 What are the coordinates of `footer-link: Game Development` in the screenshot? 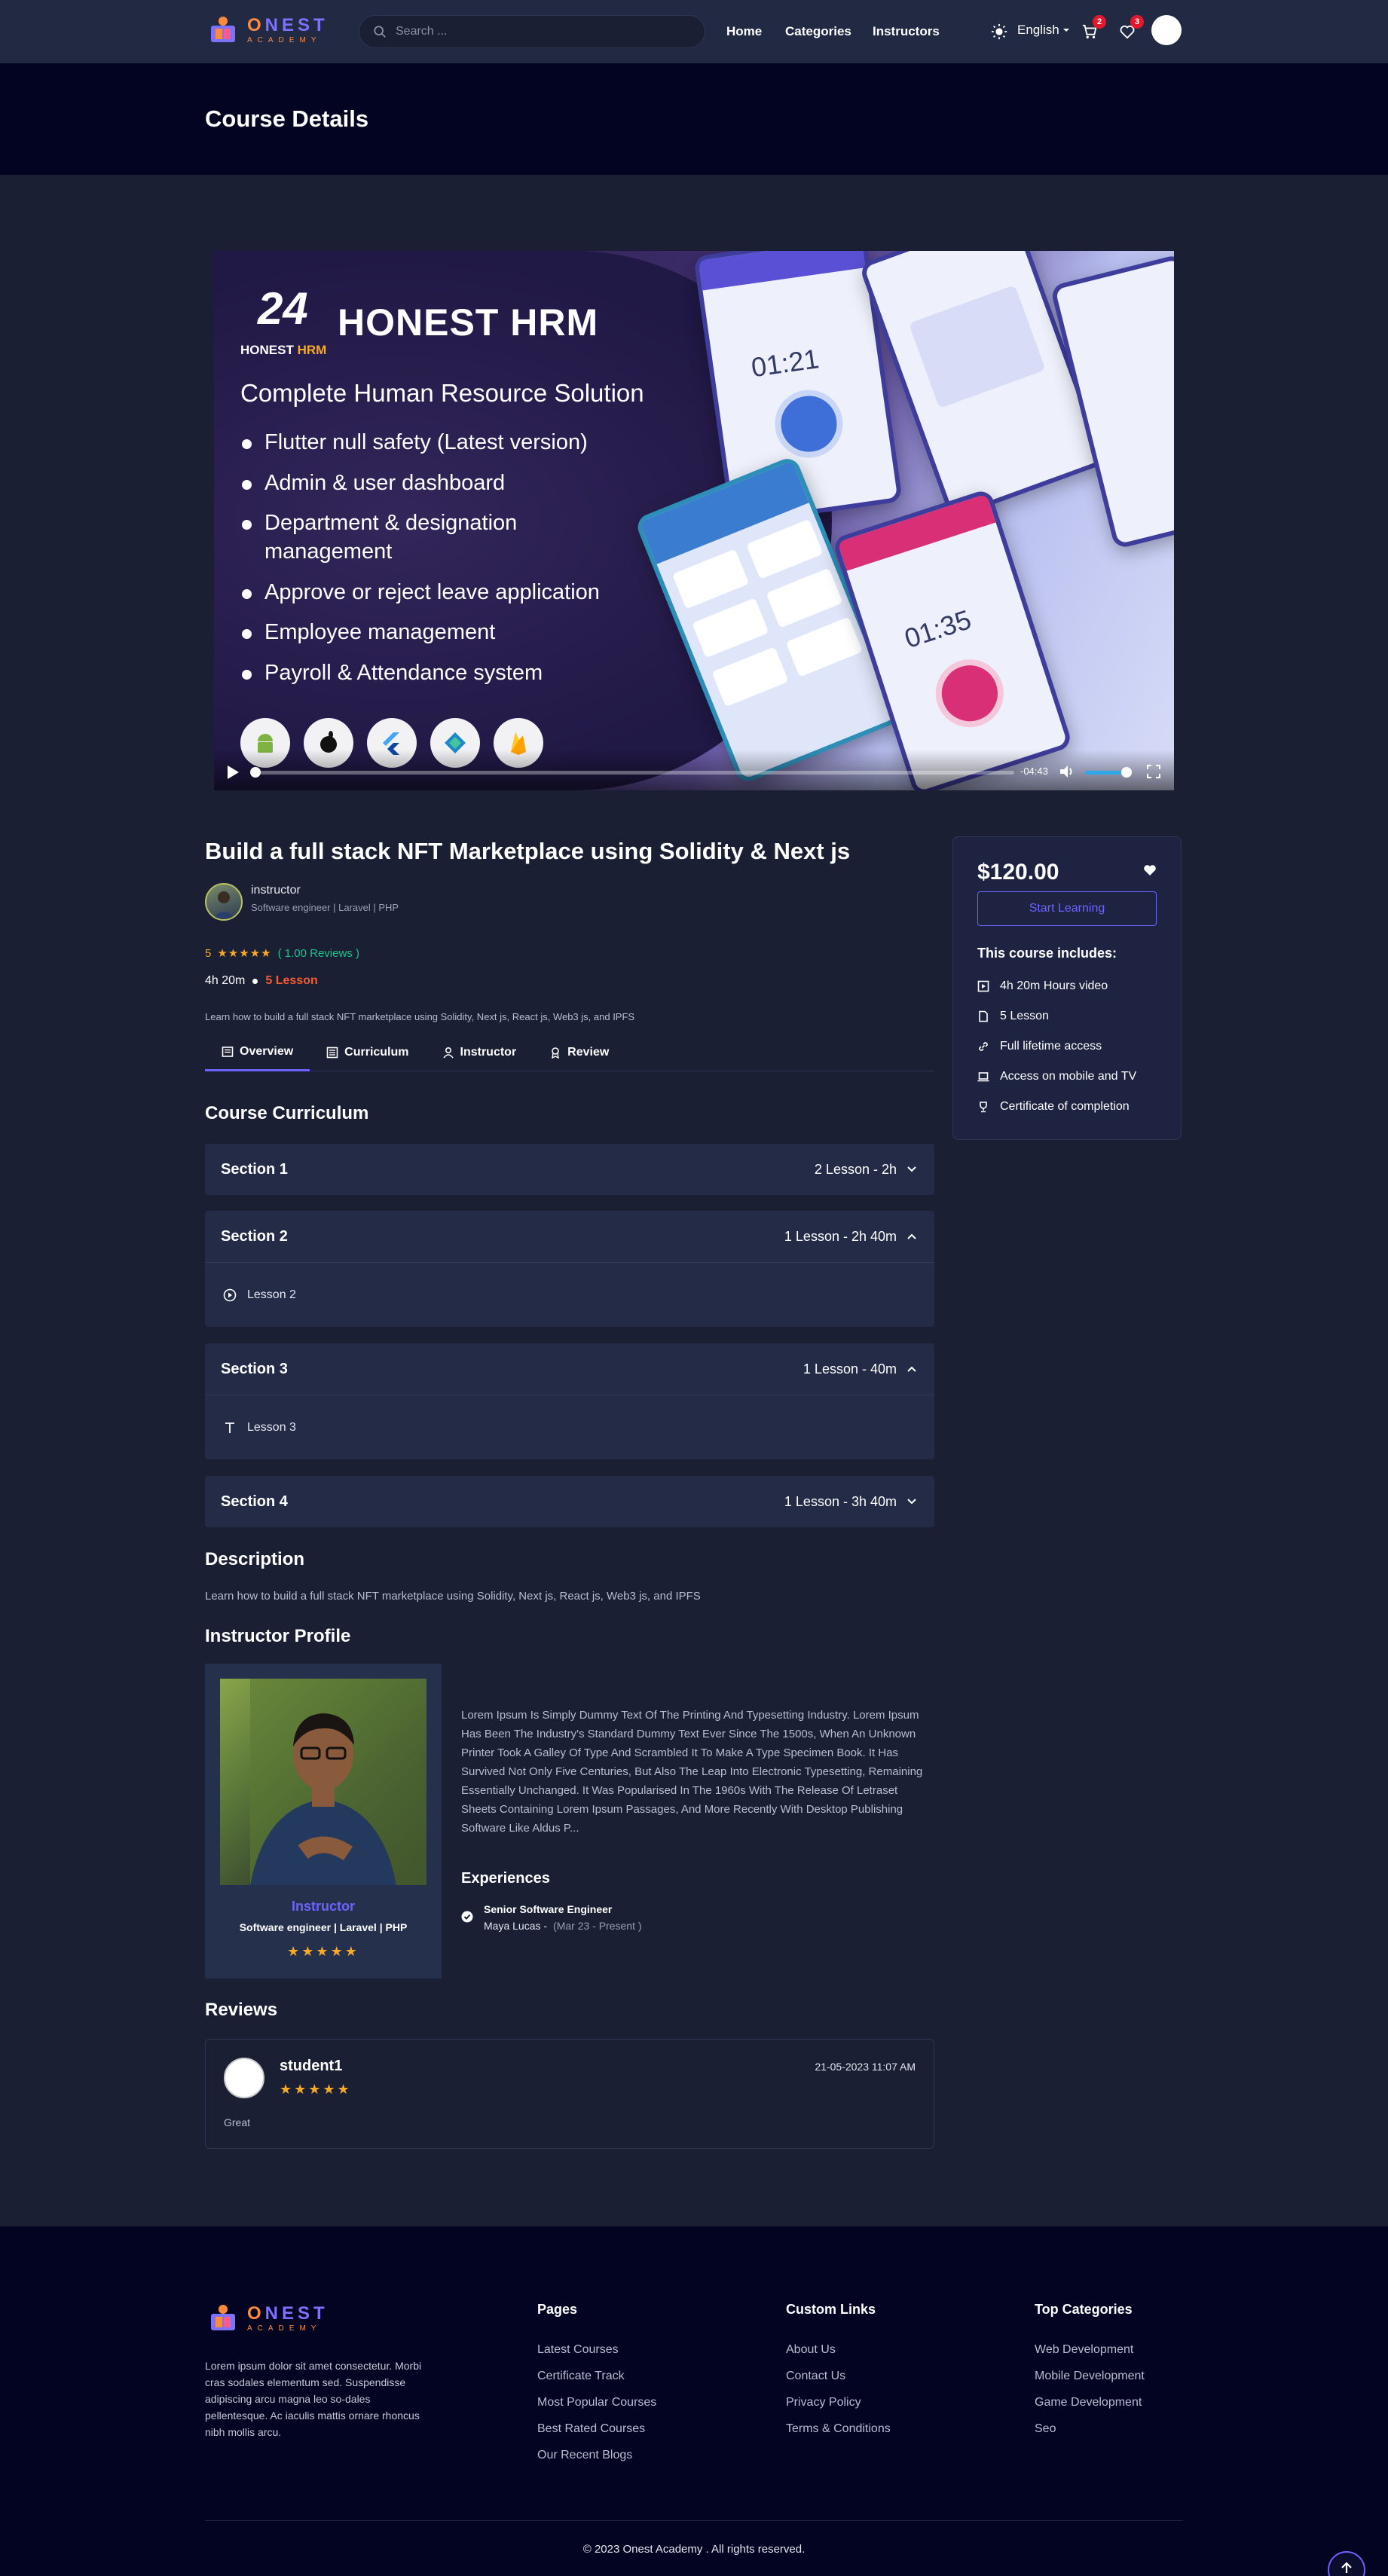 It's located at (1090, 2402).